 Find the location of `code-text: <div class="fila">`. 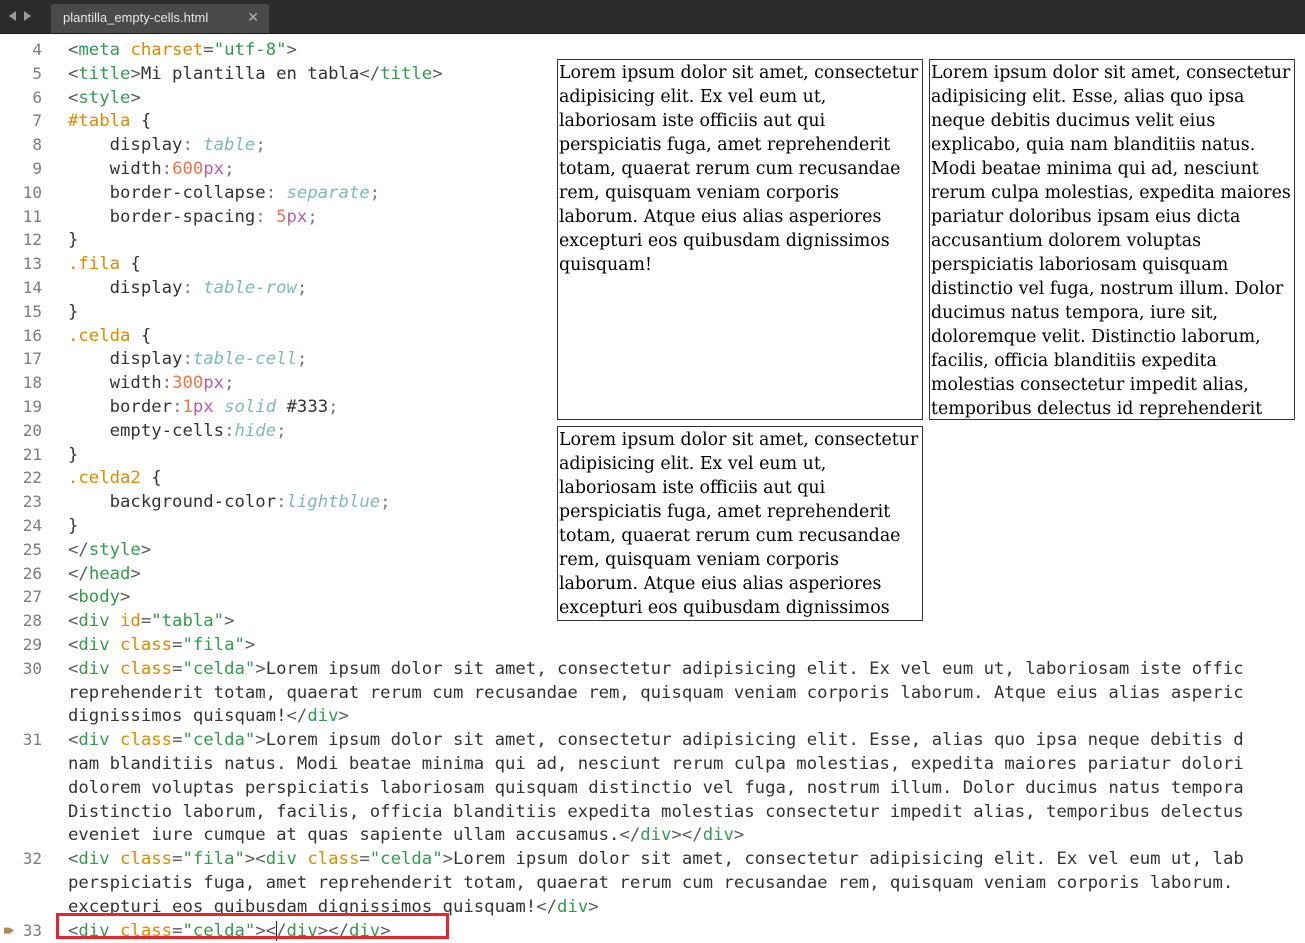

code-text: <div class="fila"> is located at coordinates (161, 645).